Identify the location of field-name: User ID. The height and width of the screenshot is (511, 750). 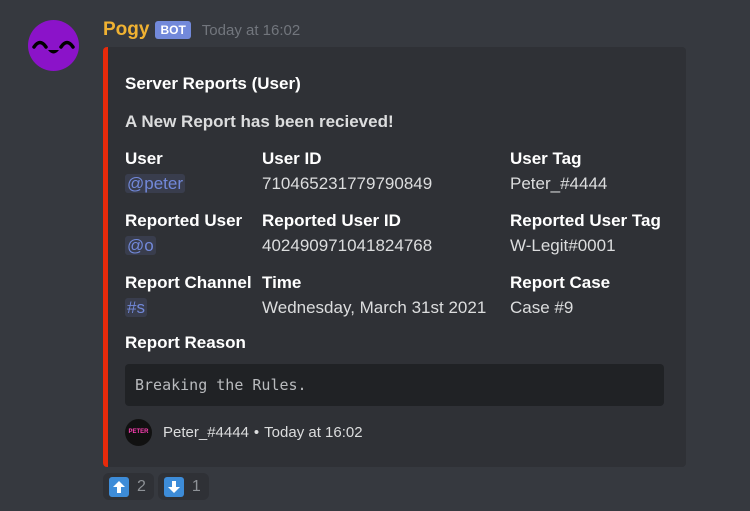
(292, 158).